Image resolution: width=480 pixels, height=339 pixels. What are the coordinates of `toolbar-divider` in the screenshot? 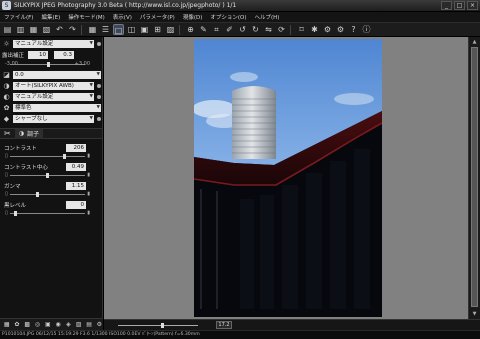 It's located at (290, 29).